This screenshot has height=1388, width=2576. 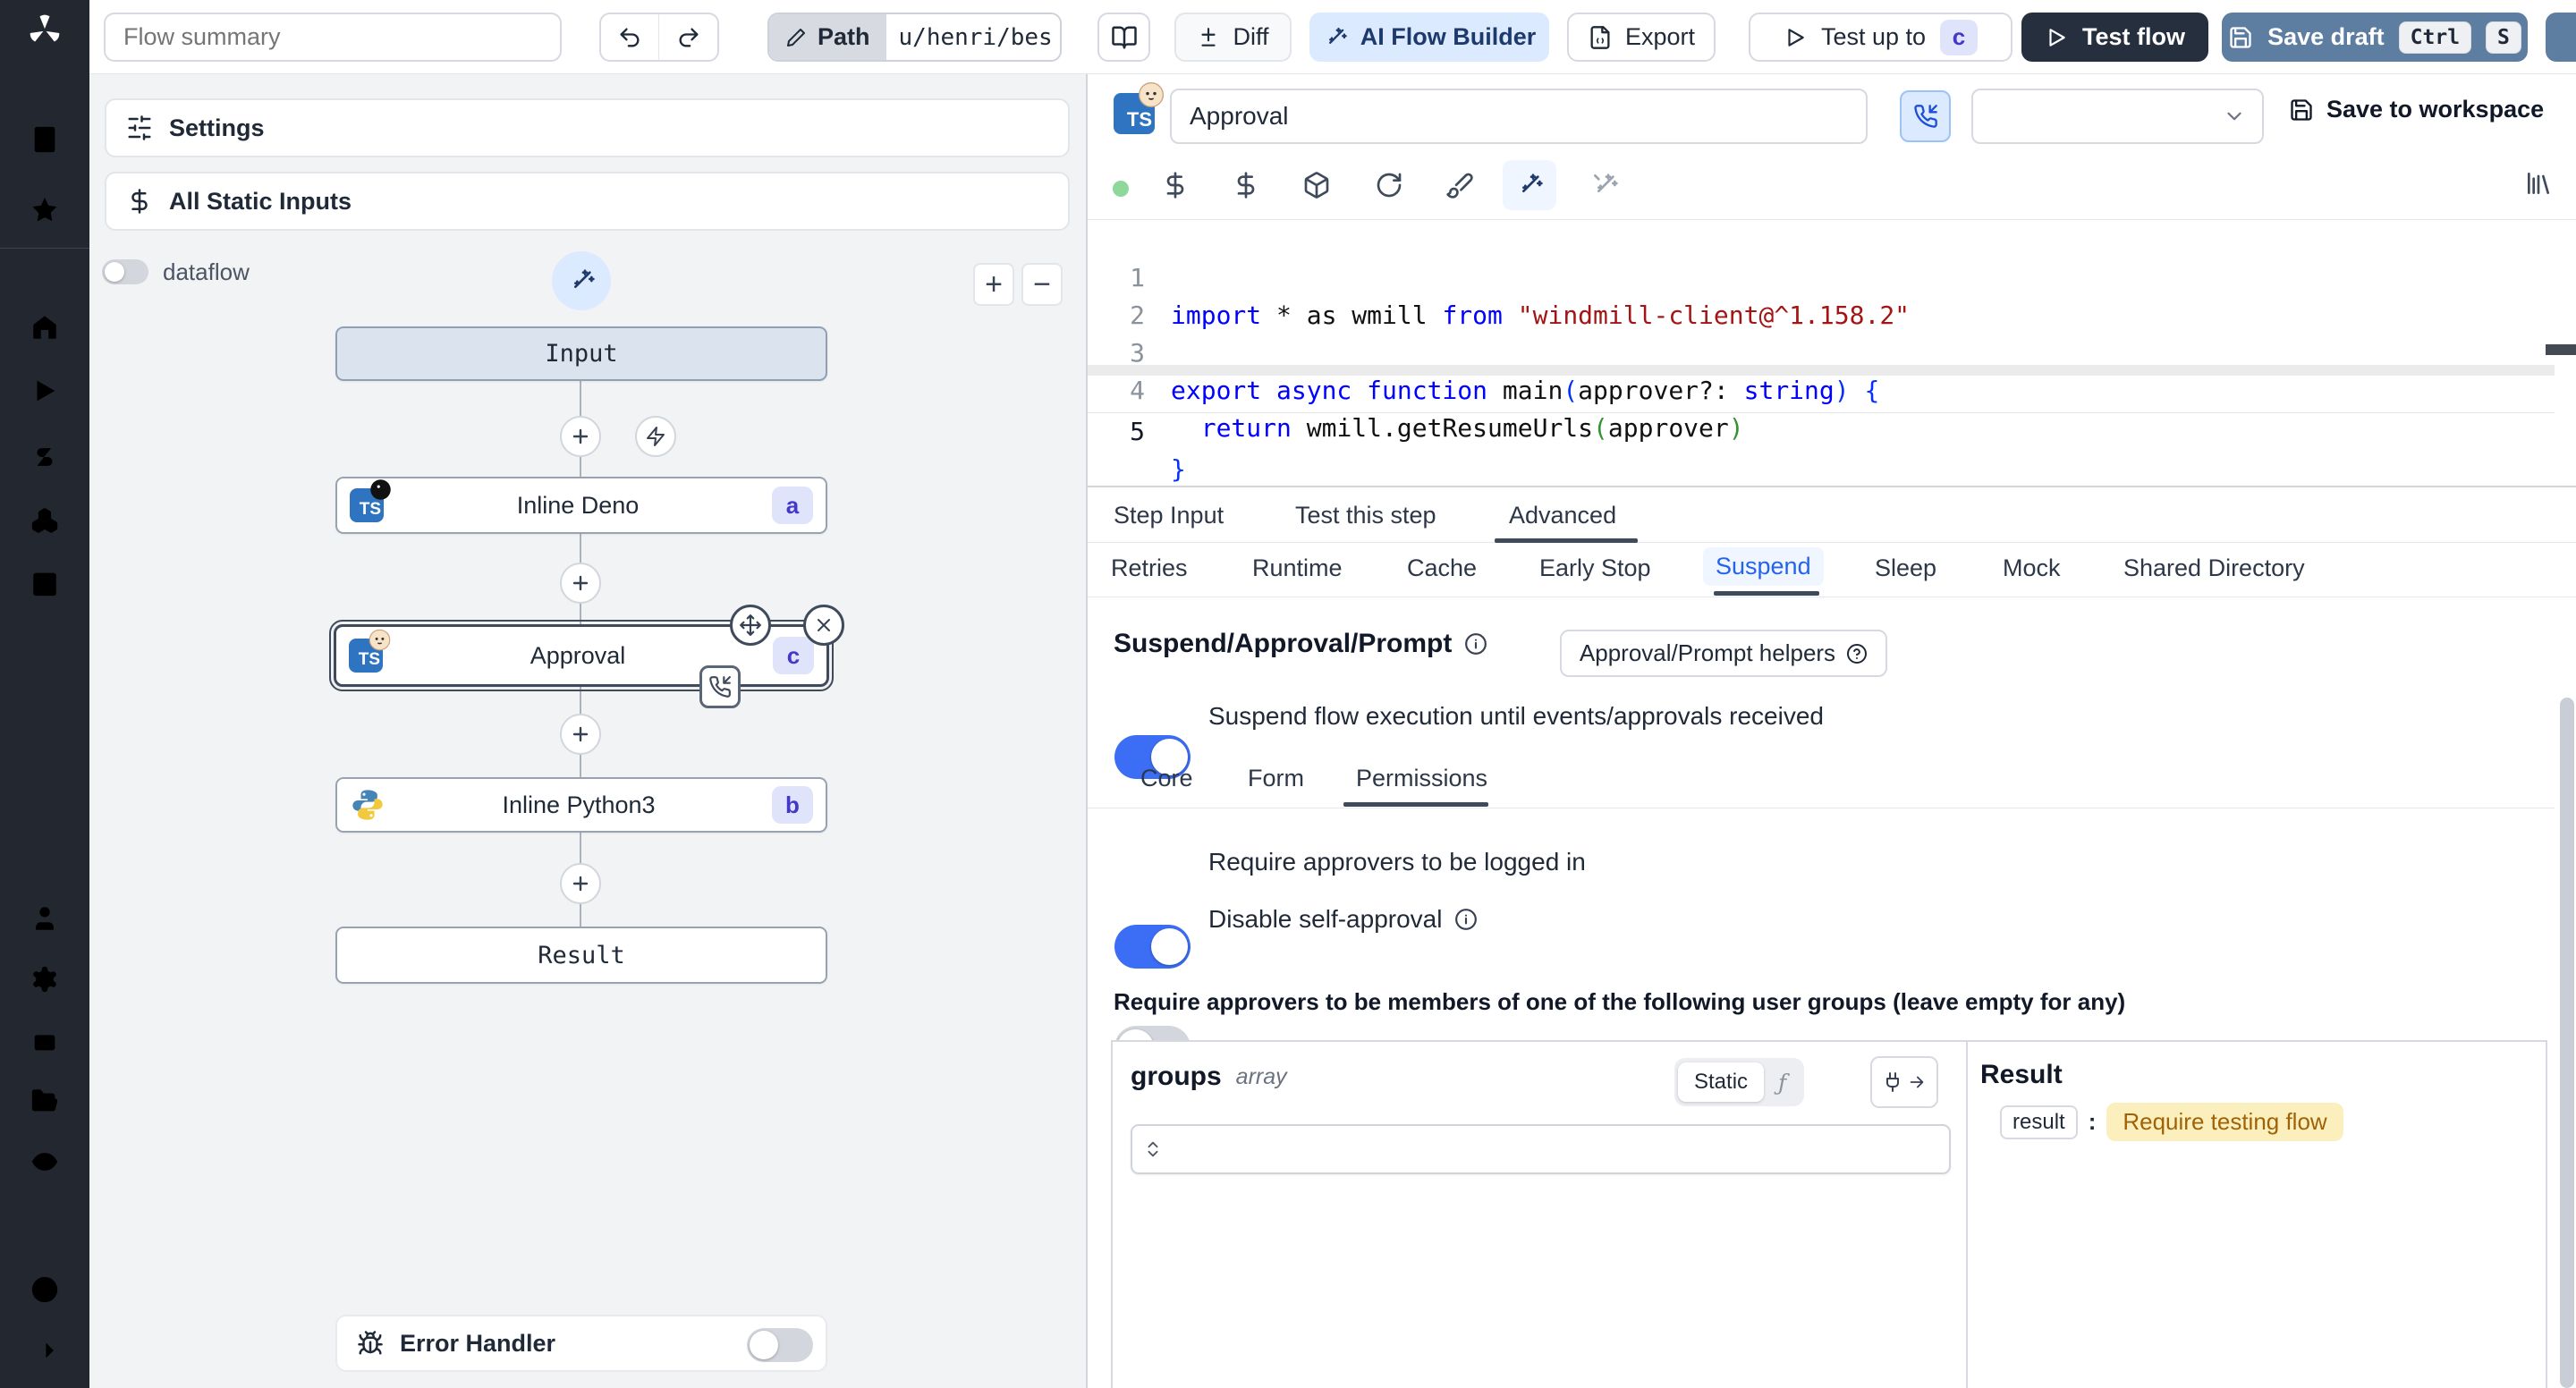 I want to click on panel-scrollbar, so click(x=2567, y=1043).